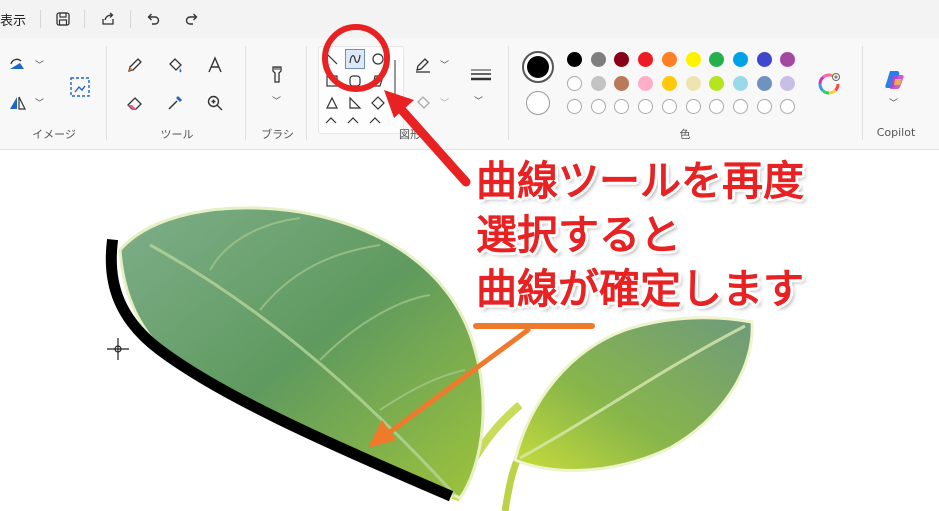  What do you see at coordinates (895, 80) in the screenshot?
I see `copilot-icon` at bounding box center [895, 80].